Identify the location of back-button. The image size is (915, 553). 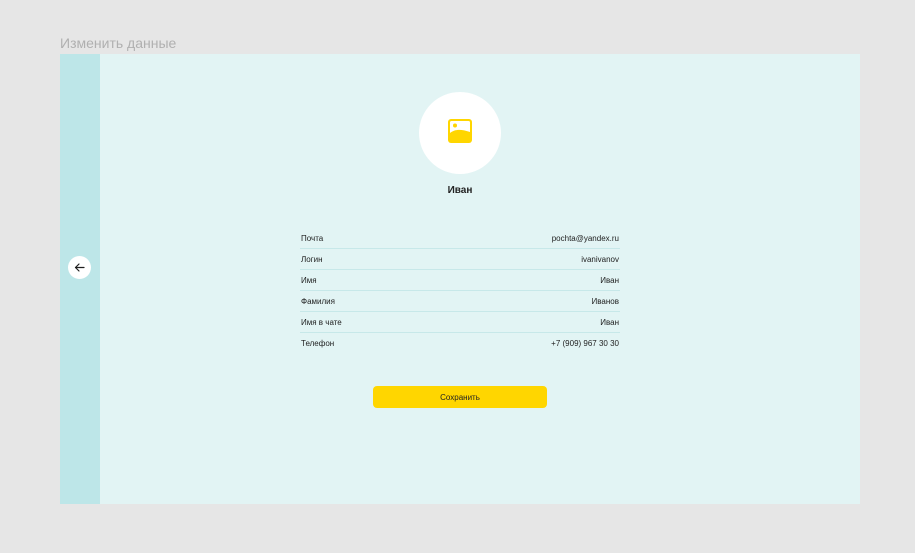
(79, 267).